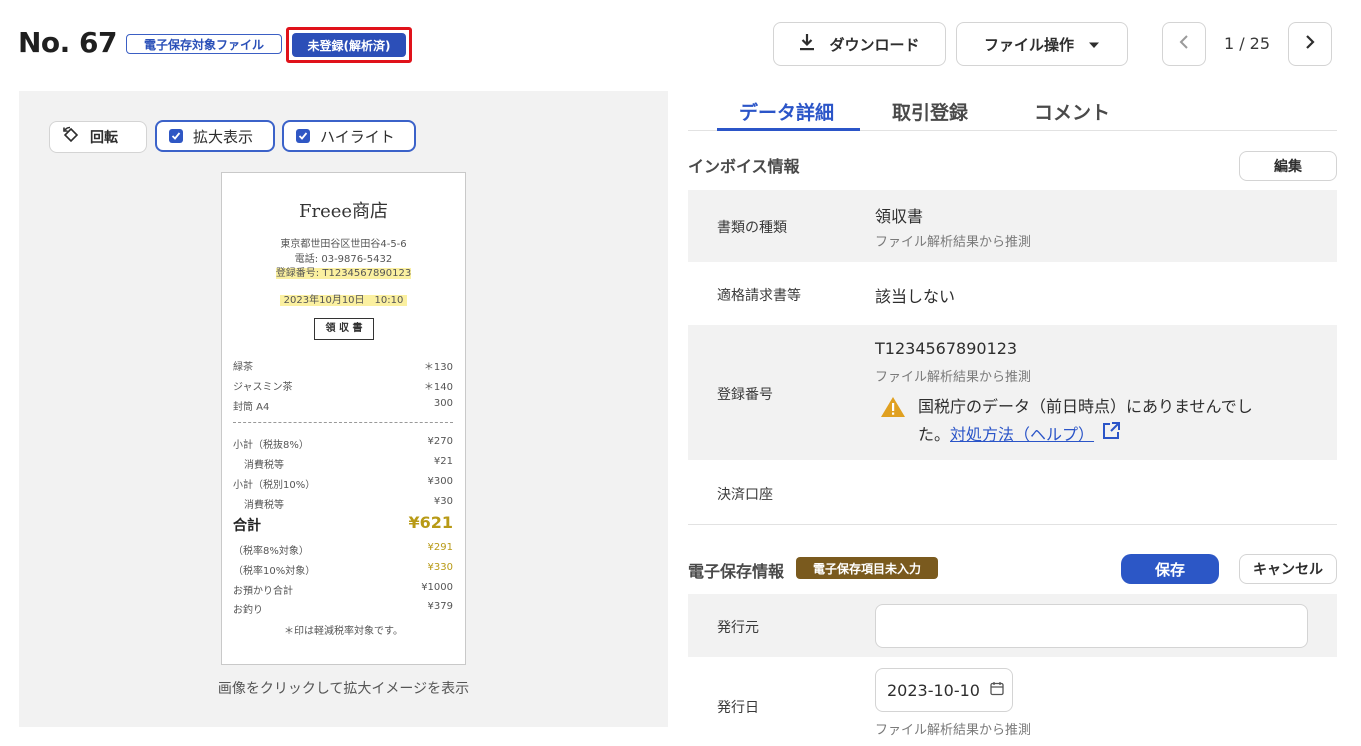  I want to click on receipt-reg-row: 登録番号: T1234567890123, so click(343, 271).